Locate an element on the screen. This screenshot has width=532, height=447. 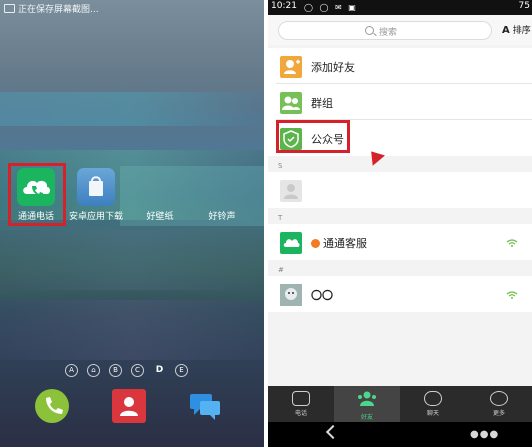
tongtong-icon is located at coordinates (291, 243).